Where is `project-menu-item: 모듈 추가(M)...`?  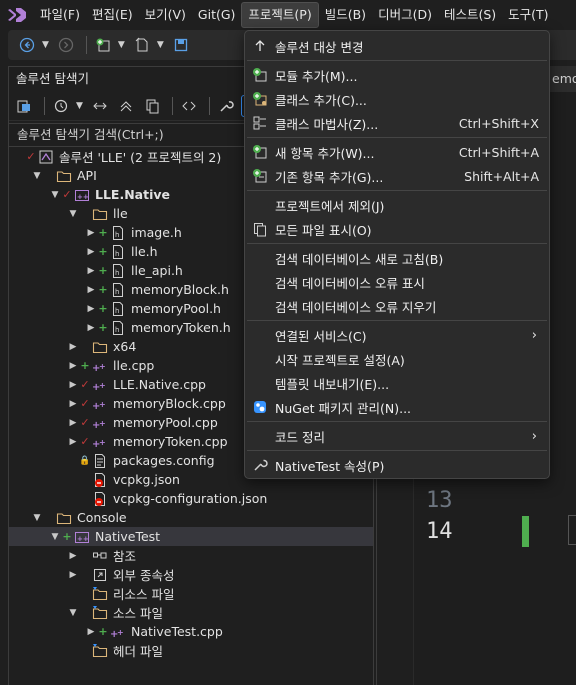
project-menu-item: 모듈 추가(M)... is located at coordinates (397, 75).